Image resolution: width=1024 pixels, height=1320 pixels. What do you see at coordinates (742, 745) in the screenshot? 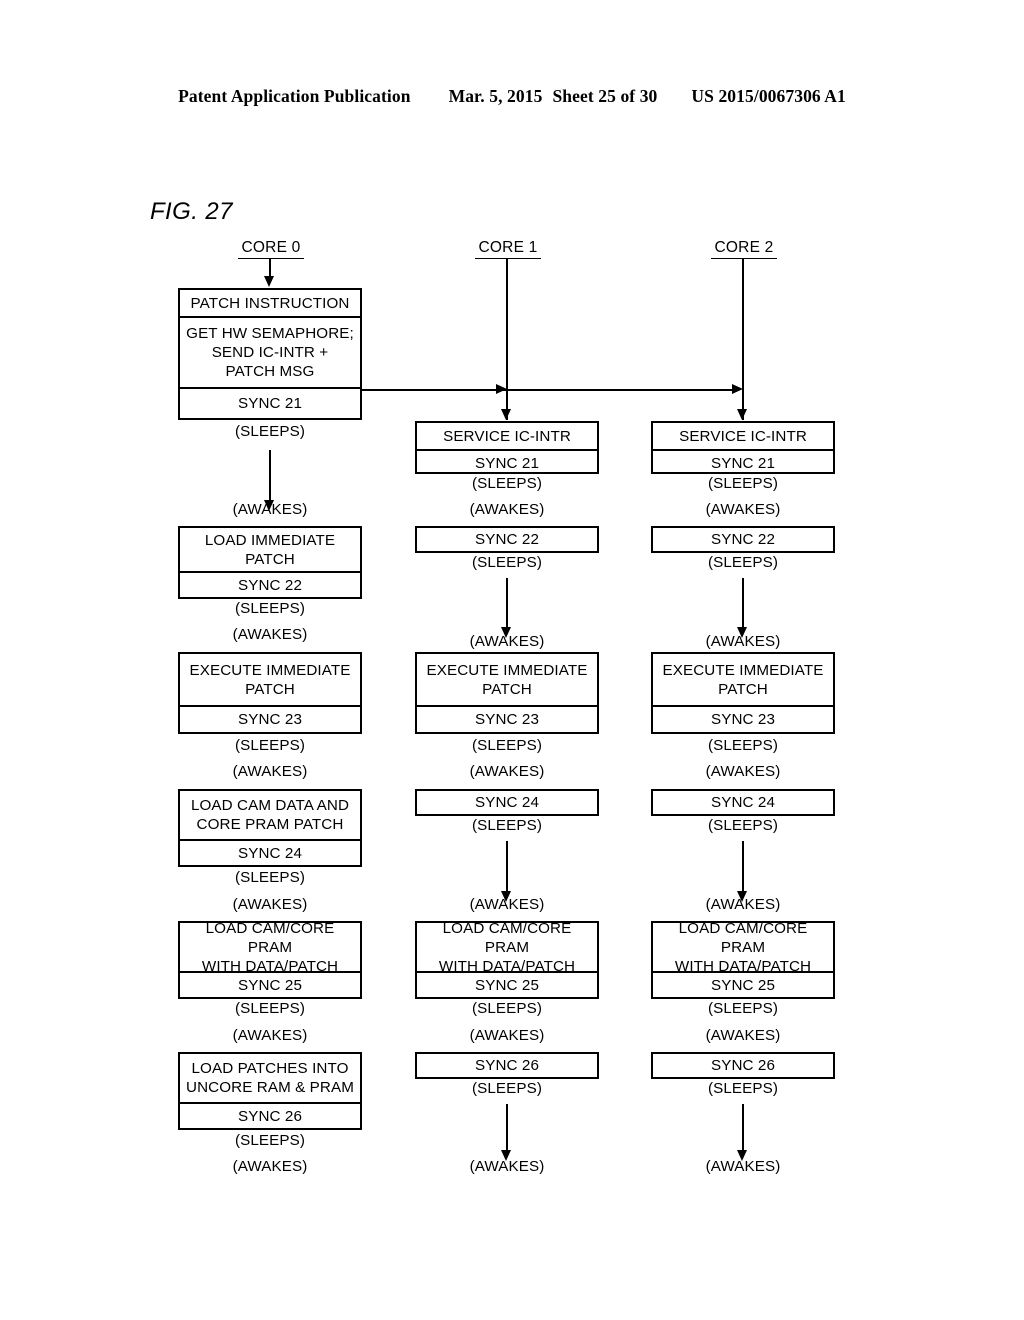
I see `core2-state-sleeps-3: (SLEEPS)` at bounding box center [742, 745].